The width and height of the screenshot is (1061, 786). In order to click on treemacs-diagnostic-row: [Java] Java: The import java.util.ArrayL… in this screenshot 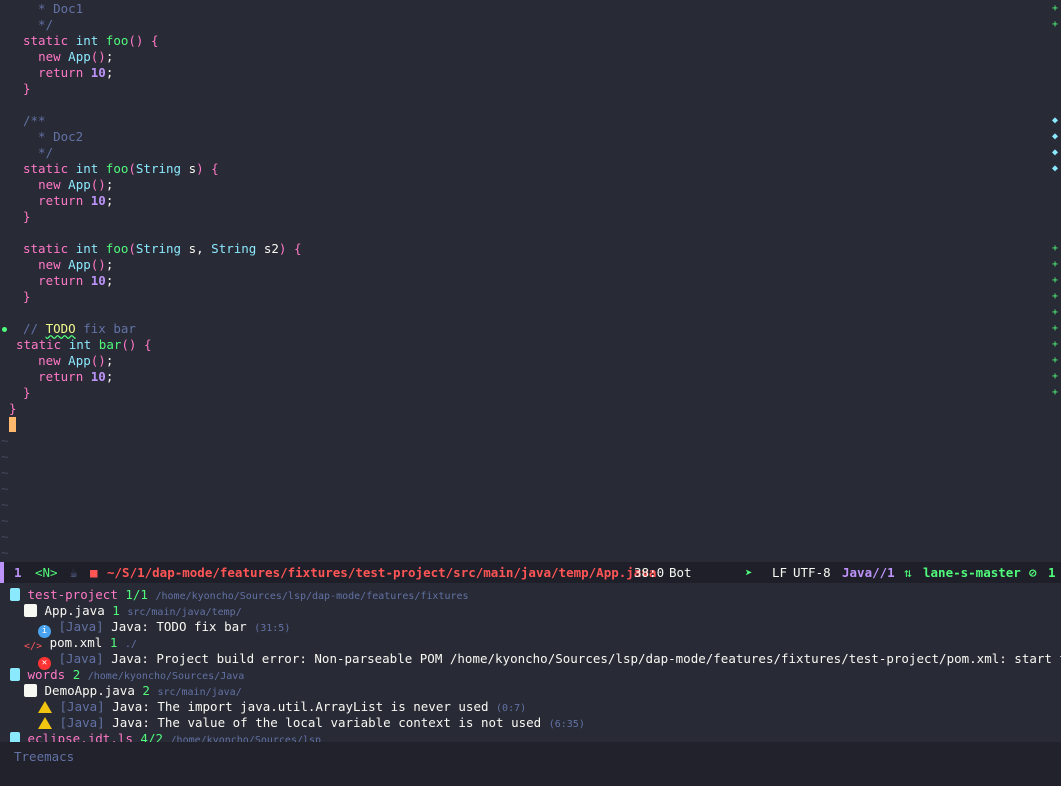, I will do `click(282, 707)`.